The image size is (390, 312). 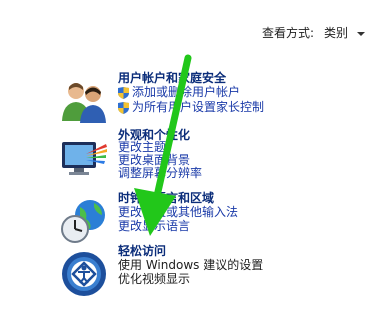 I want to click on link-change-display-language: 更改显示语言, so click(x=154, y=226).